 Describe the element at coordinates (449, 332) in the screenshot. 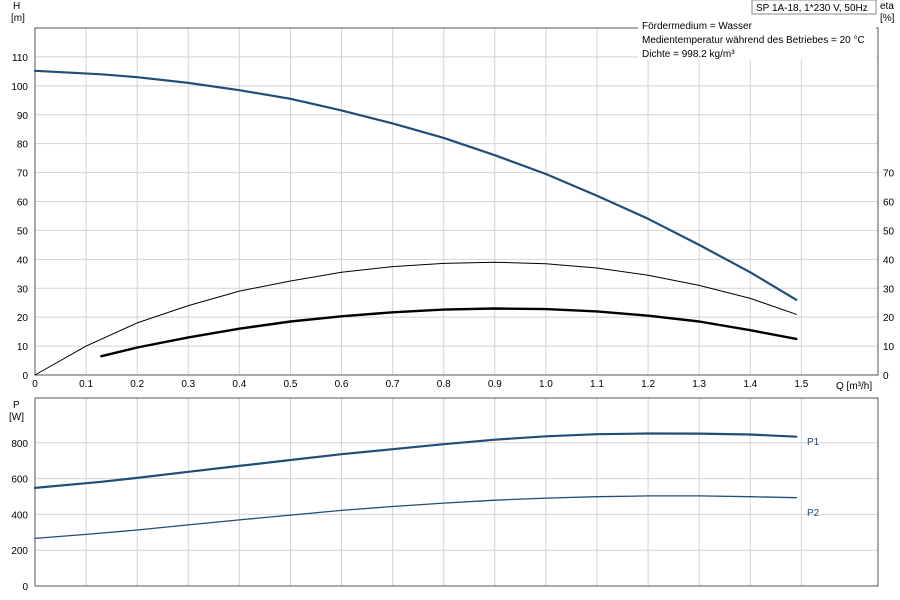

I see `curve-eta-lower-line` at that location.